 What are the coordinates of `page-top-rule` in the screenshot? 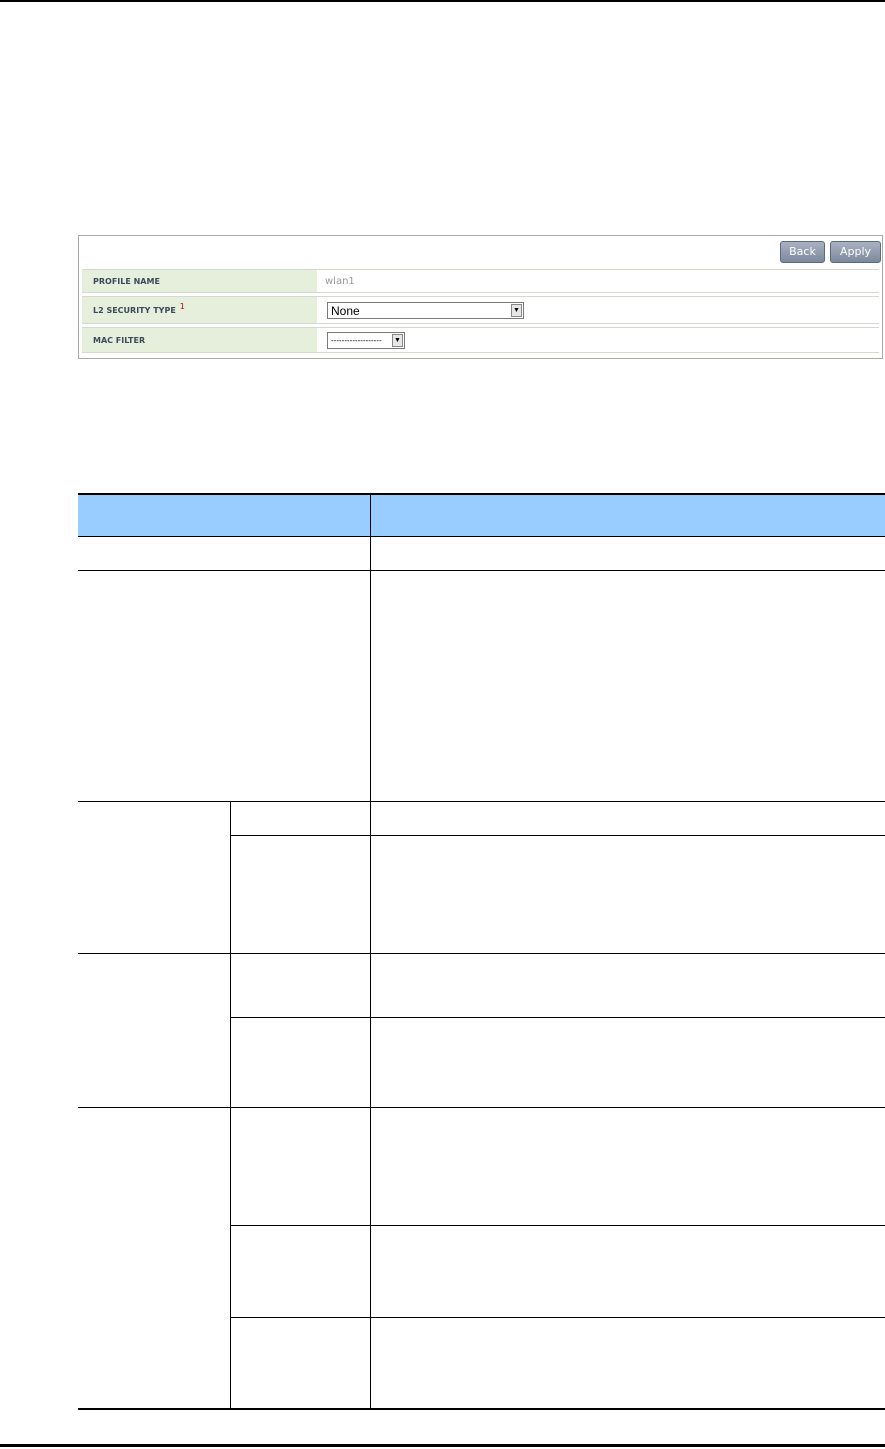 It's located at (442, 1).